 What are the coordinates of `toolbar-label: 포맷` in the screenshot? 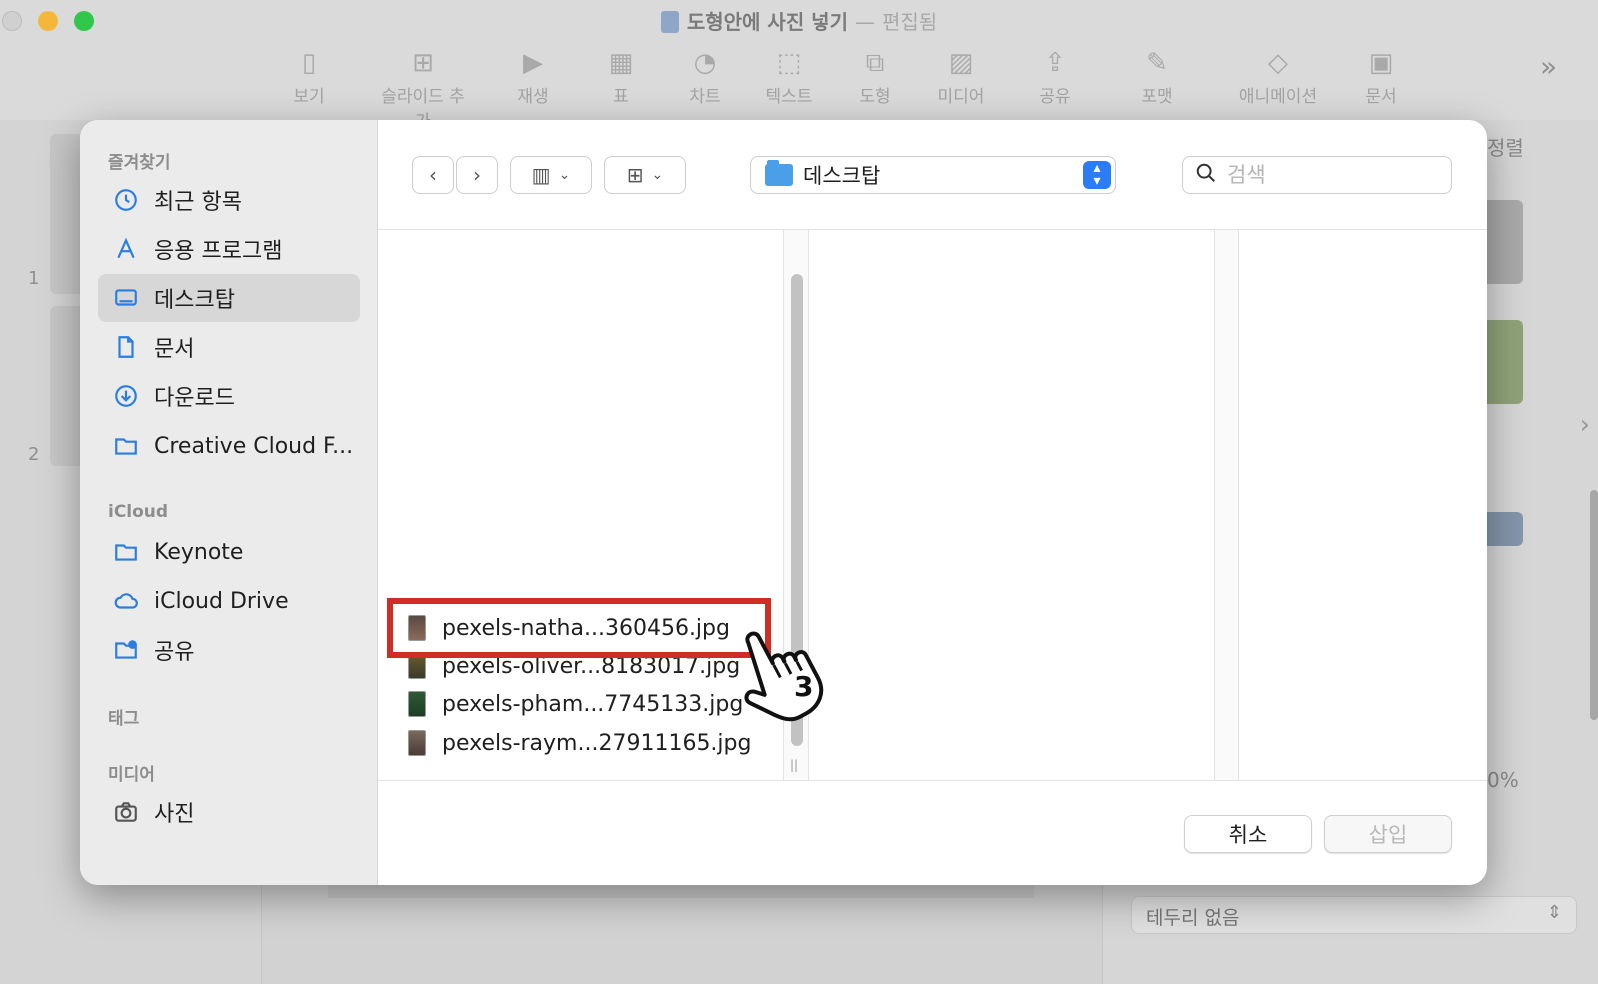 It's located at (1157, 97).